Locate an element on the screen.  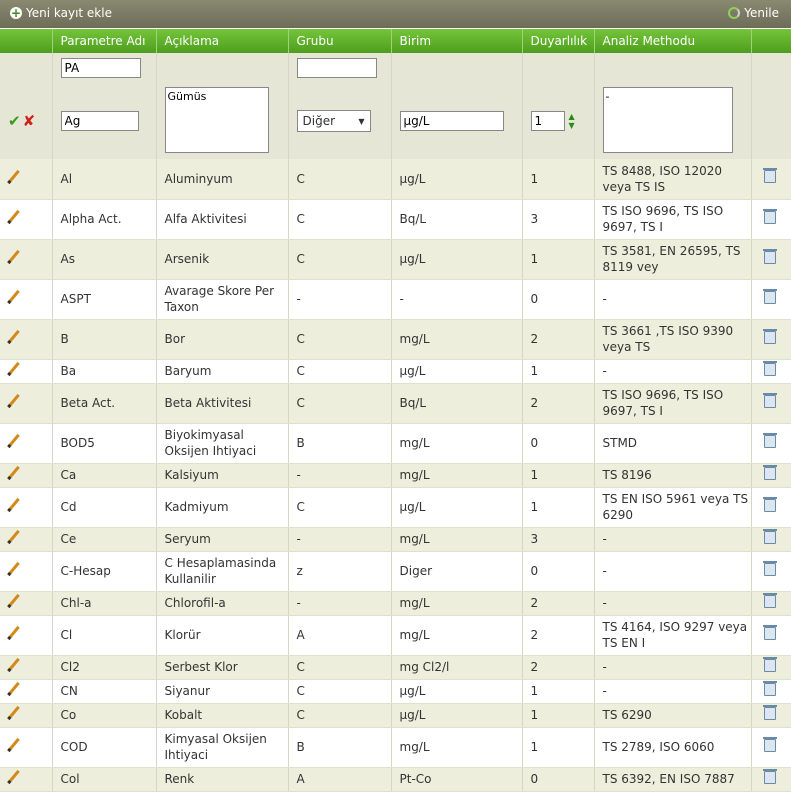
edit-aciklama-textarea: Gümüs is located at coordinates (216, 119).